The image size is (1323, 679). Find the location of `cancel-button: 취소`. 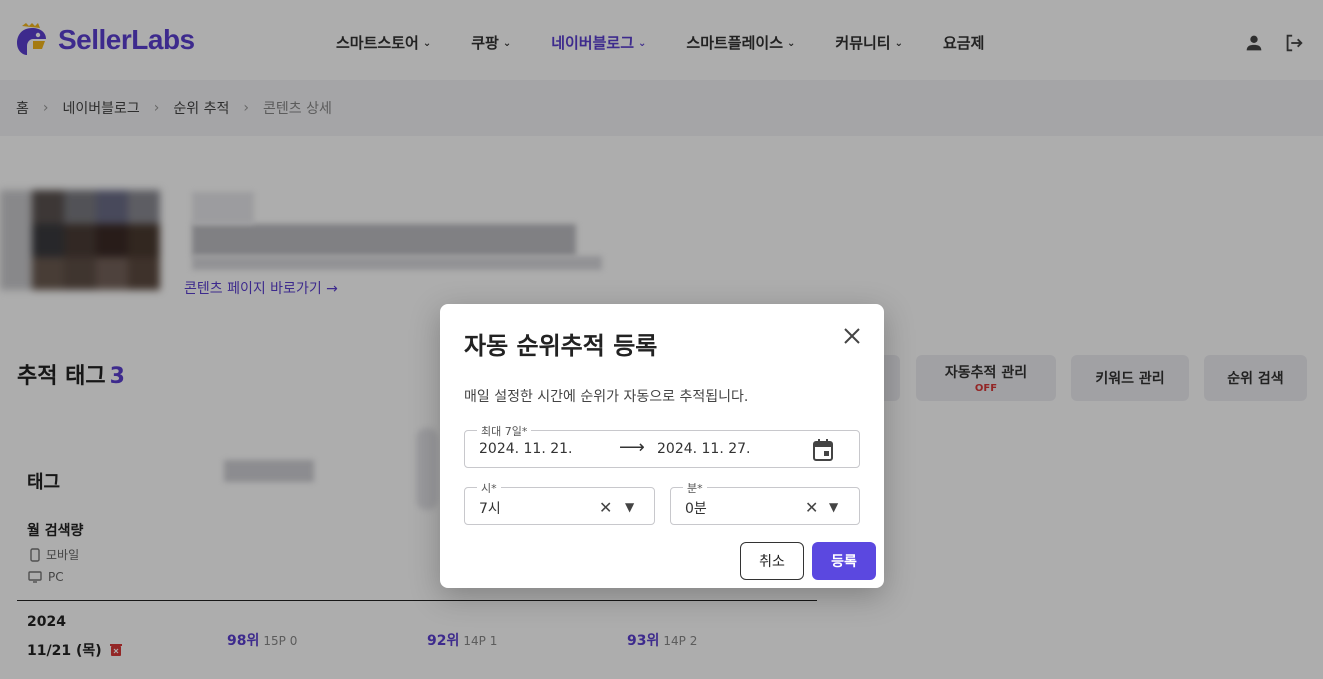

cancel-button: 취소 is located at coordinates (772, 561).